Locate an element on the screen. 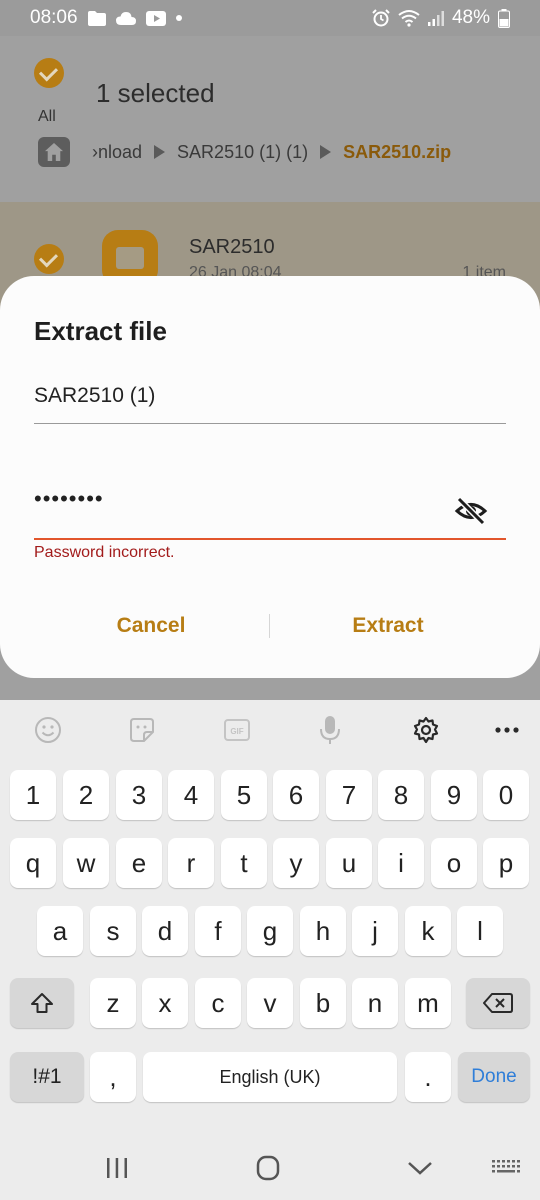  extract-button: Extract is located at coordinates (388, 626).